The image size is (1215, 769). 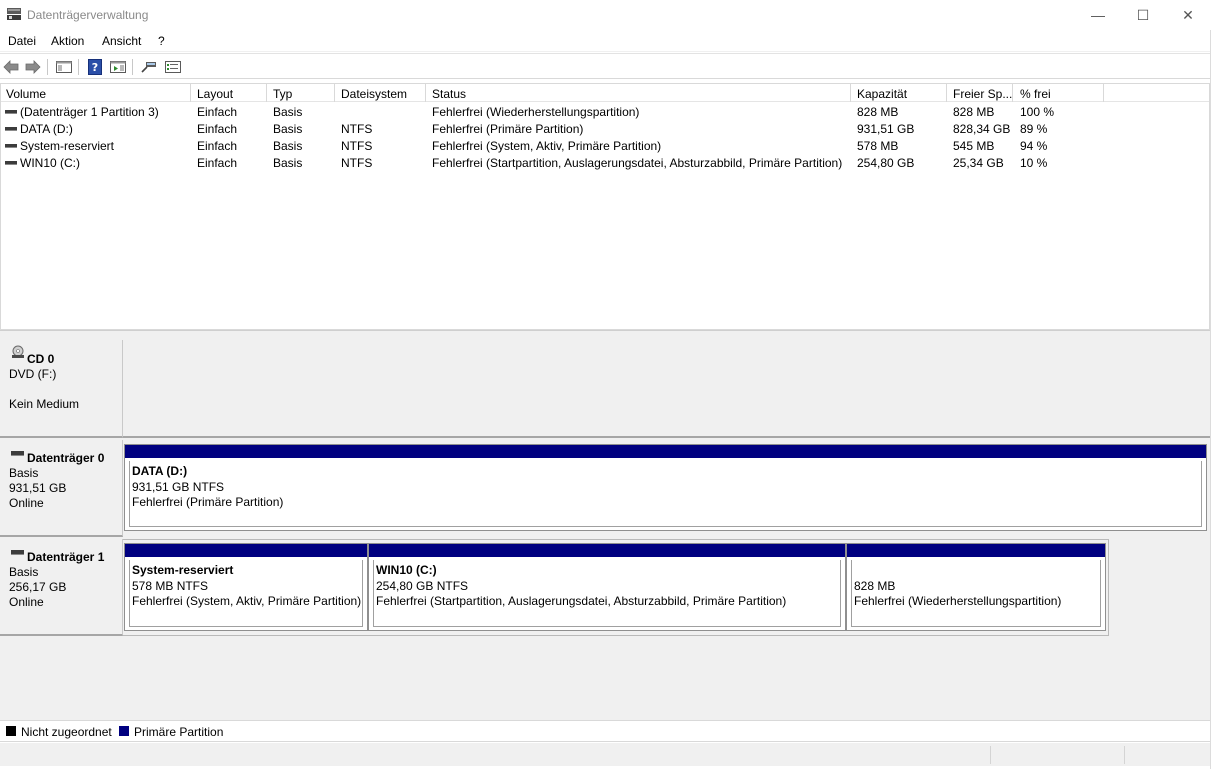 What do you see at coordinates (44, 404) in the screenshot?
I see `disk-media-status: Kein Medium` at bounding box center [44, 404].